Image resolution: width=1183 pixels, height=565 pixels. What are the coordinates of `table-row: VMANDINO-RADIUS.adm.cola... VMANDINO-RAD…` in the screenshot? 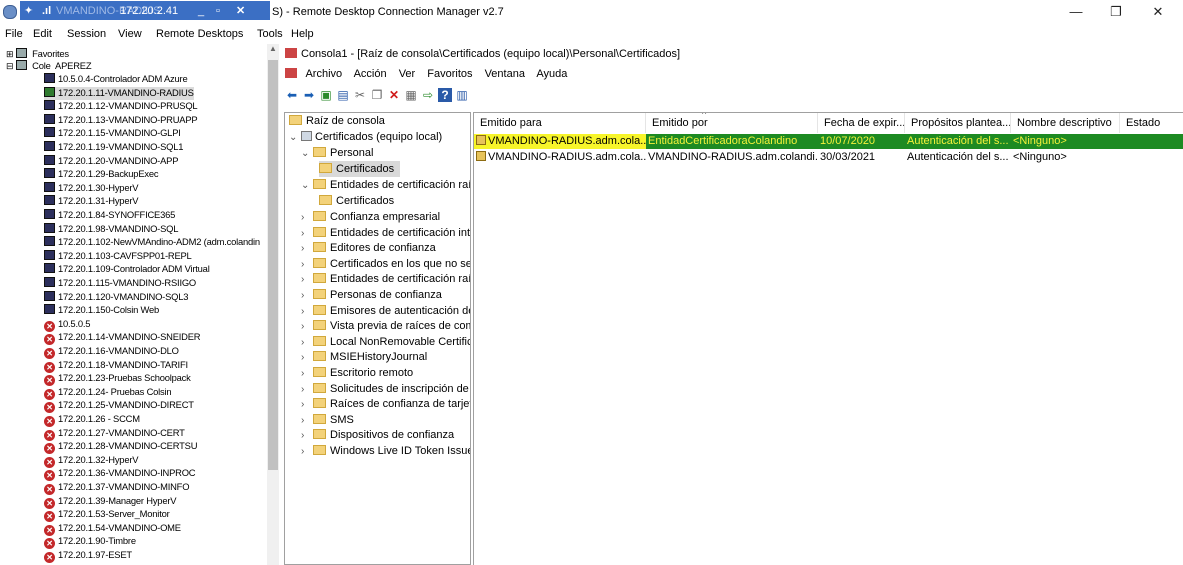 It's located at (828, 157).